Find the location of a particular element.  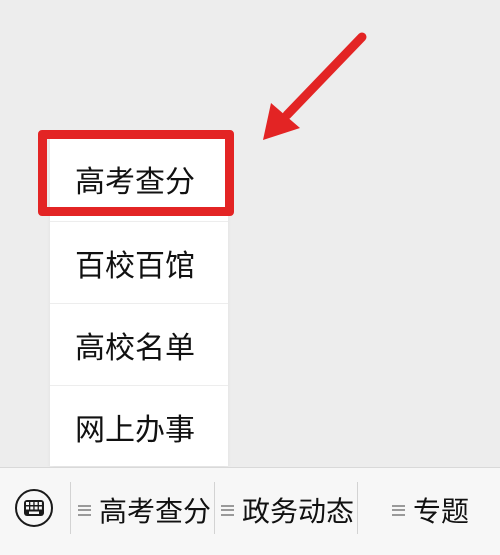

tab-label: 政务动态 is located at coordinates (298, 511).